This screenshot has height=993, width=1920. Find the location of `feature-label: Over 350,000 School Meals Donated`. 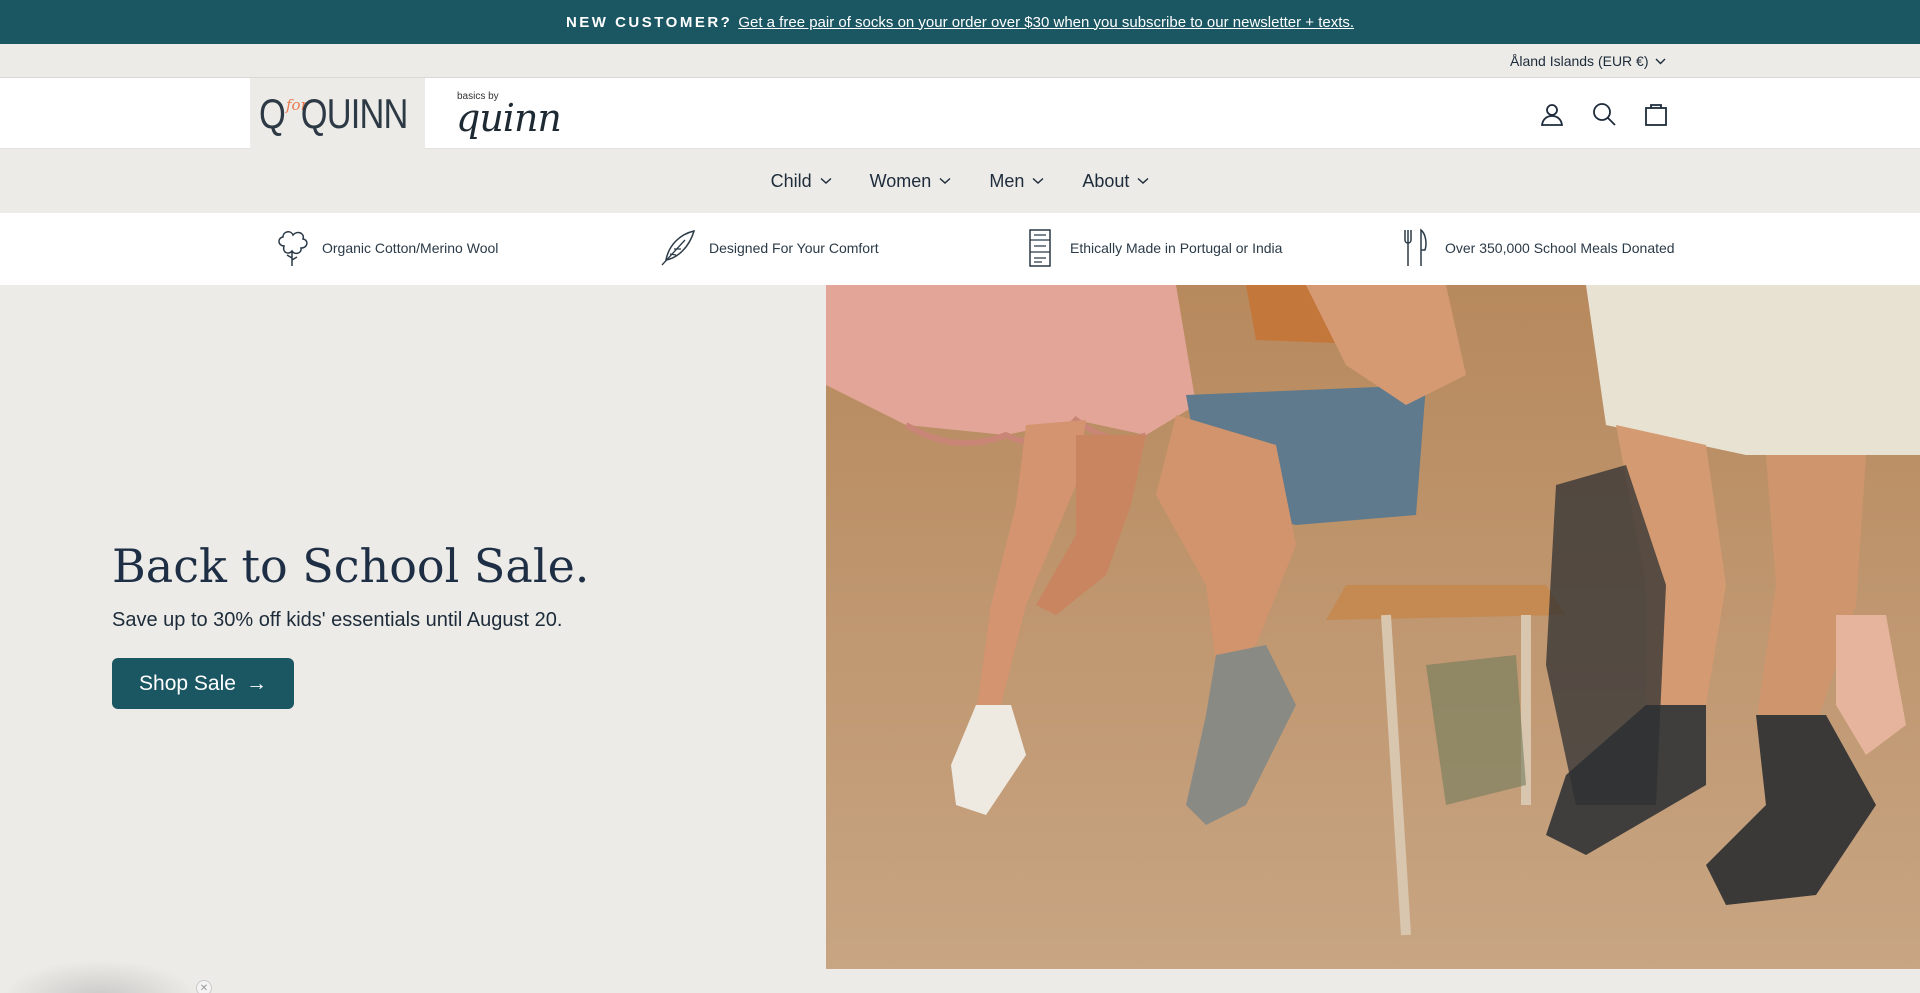

feature-label: Over 350,000 School Meals Donated is located at coordinates (1560, 248).